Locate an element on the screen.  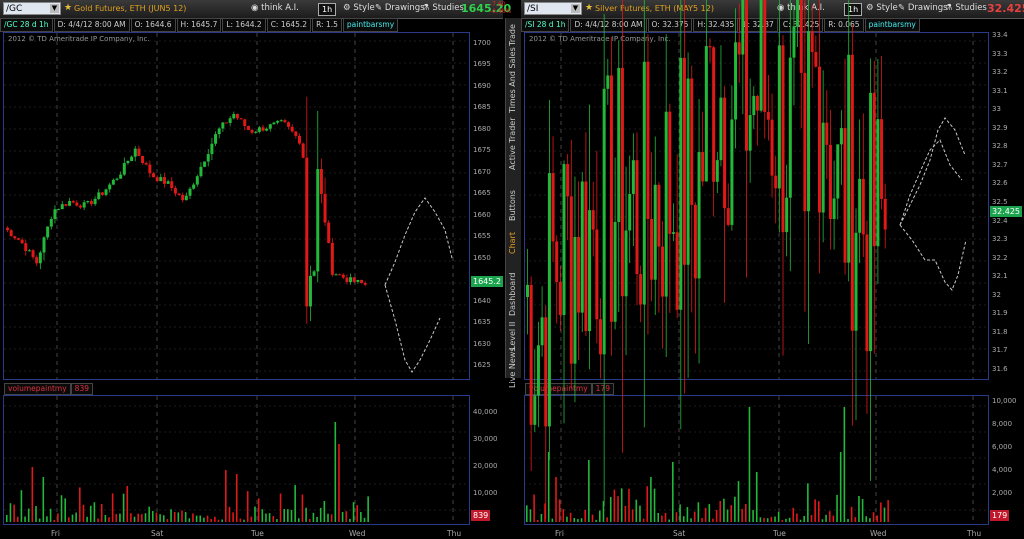
right-price-ticks-label: 32 is located at coordinates (996, 294).